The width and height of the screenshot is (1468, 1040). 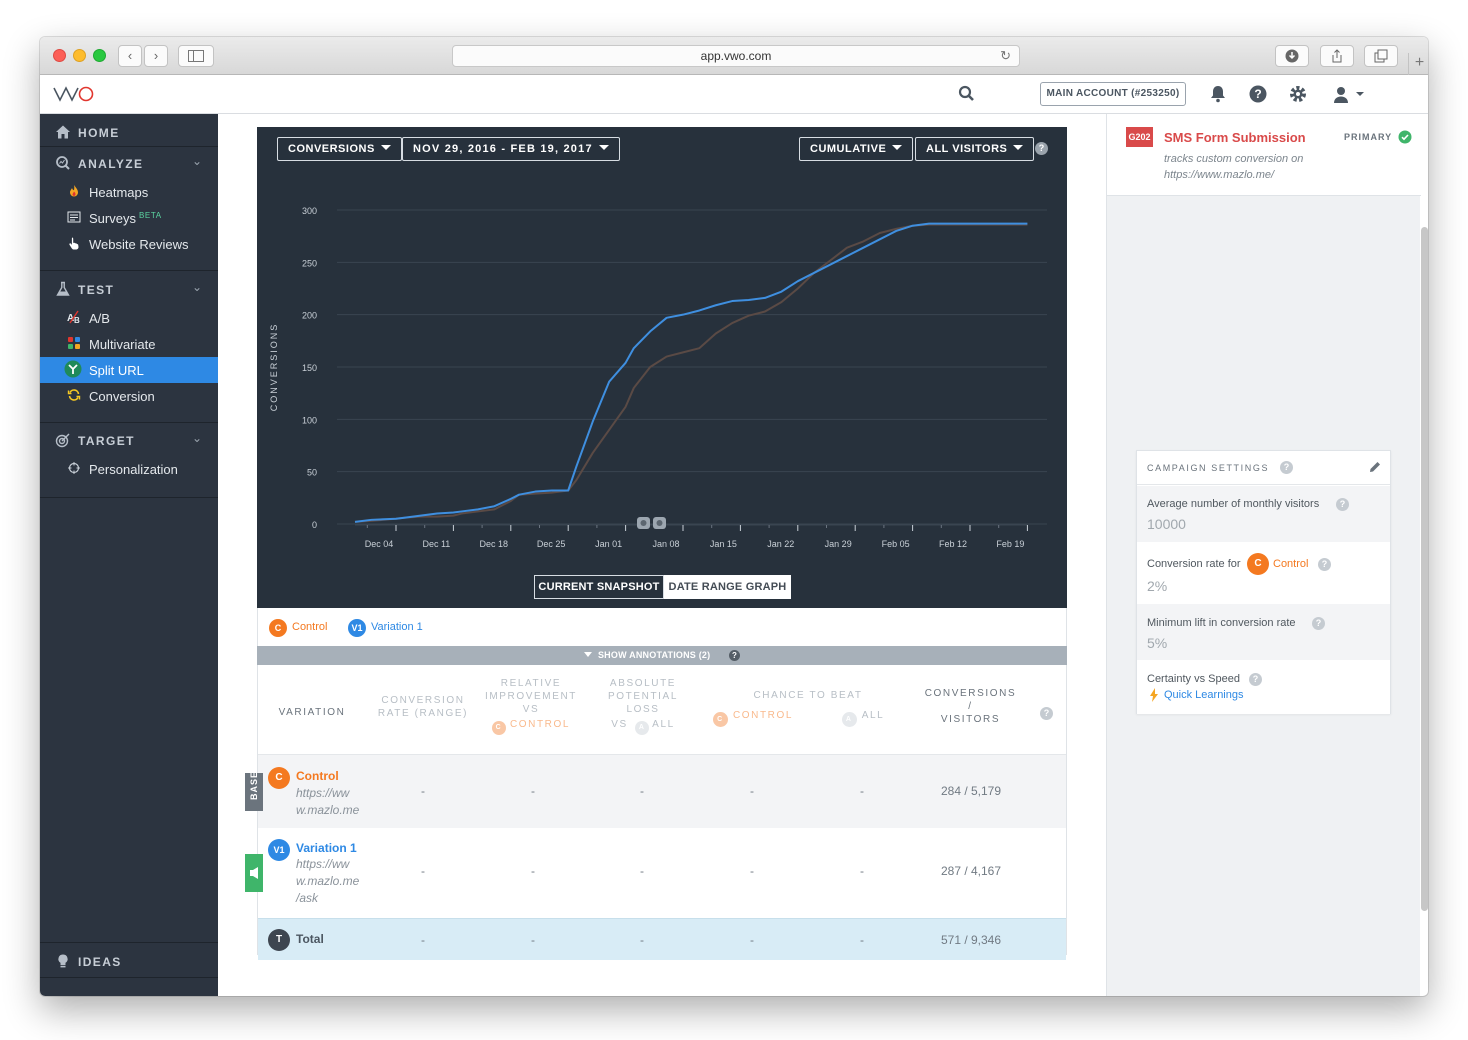 What do you see at coordinates (62, 440) in the screenshot?
I see `target-icon` at bounding box center [62, 440].